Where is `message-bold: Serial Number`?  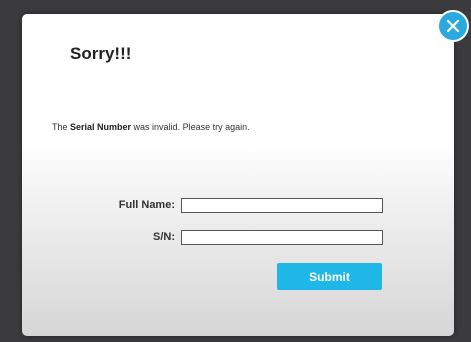
message-bold: Serial Number is located at coordinates (101, 127).